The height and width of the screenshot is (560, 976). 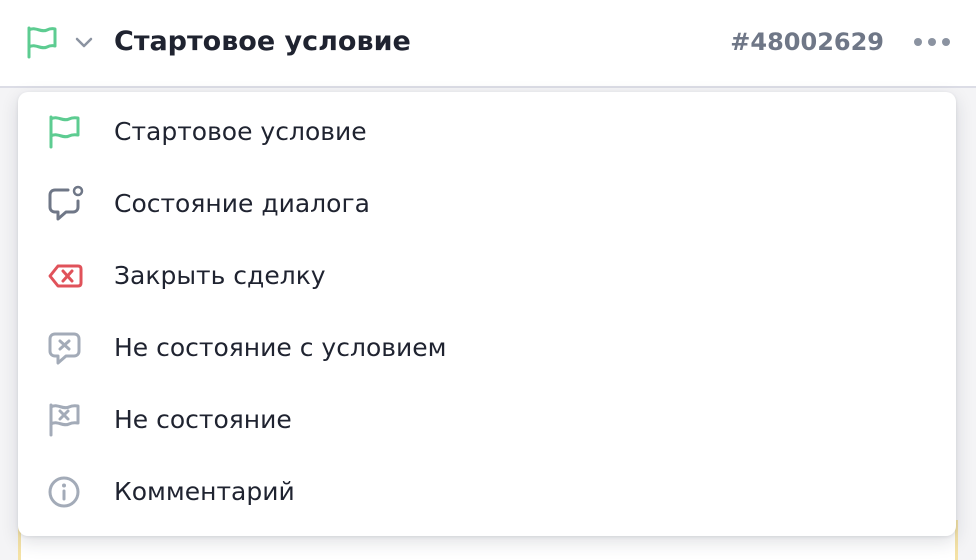 What do you see at coordinates (66, 348) in the screenshot?
I see `chat-bubble-x-icon` at bounding box center [66, 348].